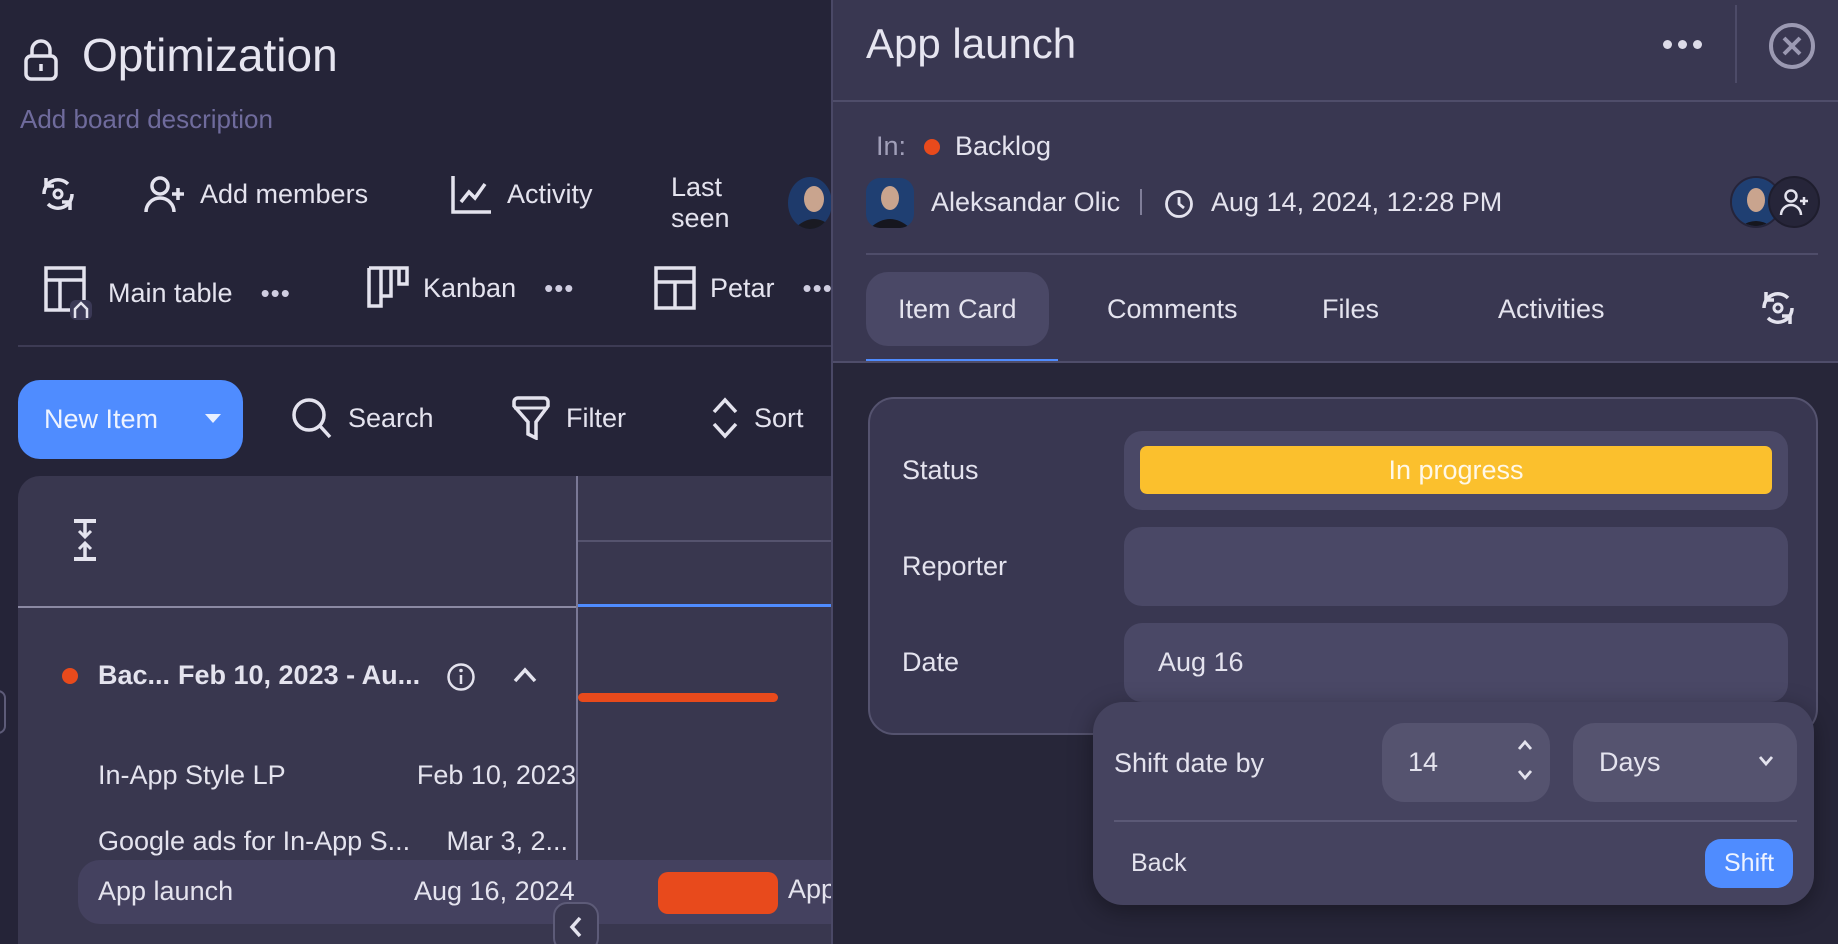 This screenshot has height=944, width=1838. Describe the element at coordinates (284, 193) in the screenshot. I see `add-members-label: Add members` at that location.